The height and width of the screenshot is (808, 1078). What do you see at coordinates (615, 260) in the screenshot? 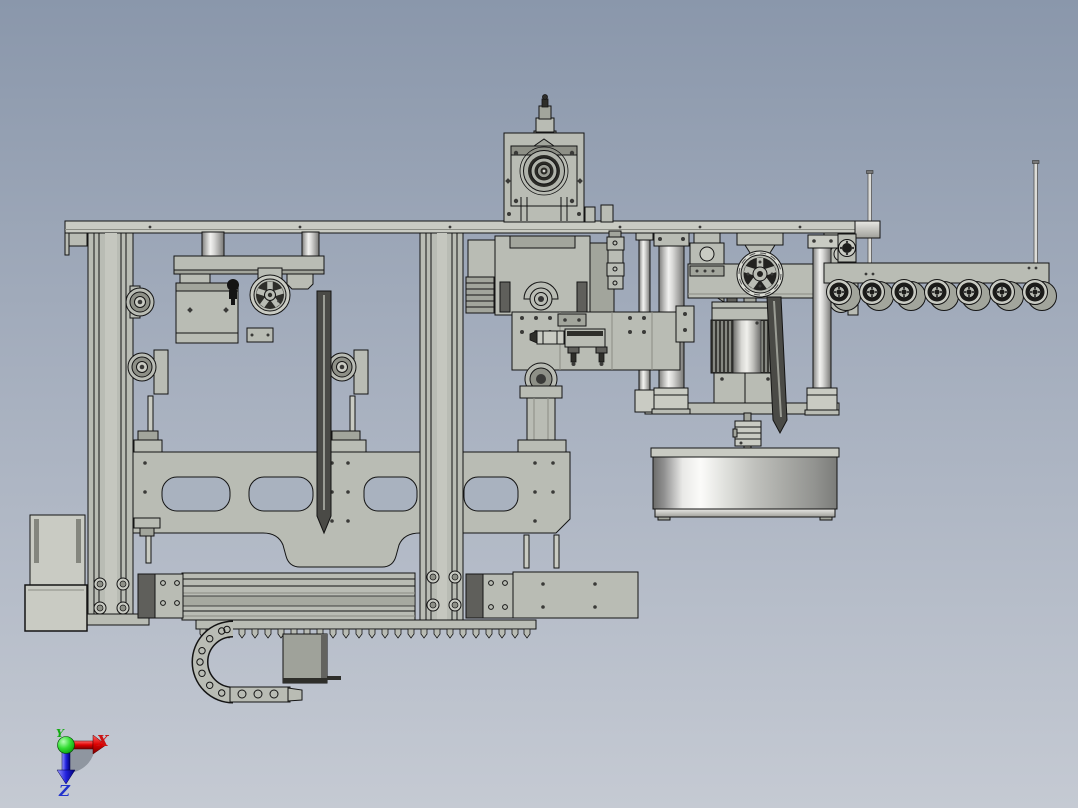
I see `vertical-drag-chain` at bounding box center [615, 260].